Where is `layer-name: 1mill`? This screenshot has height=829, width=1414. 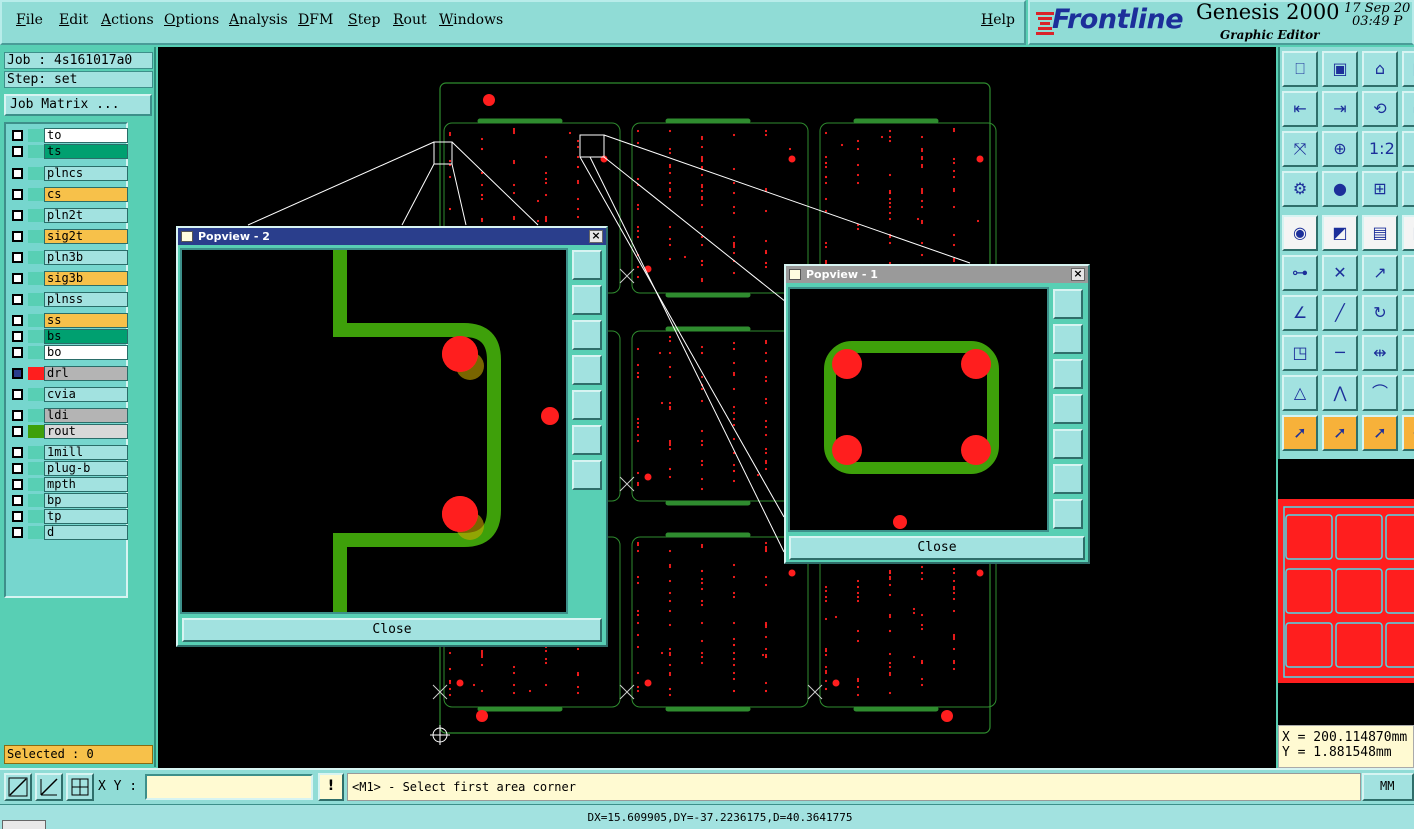 layer-name: 1mill is located at coordinates (86, 452).